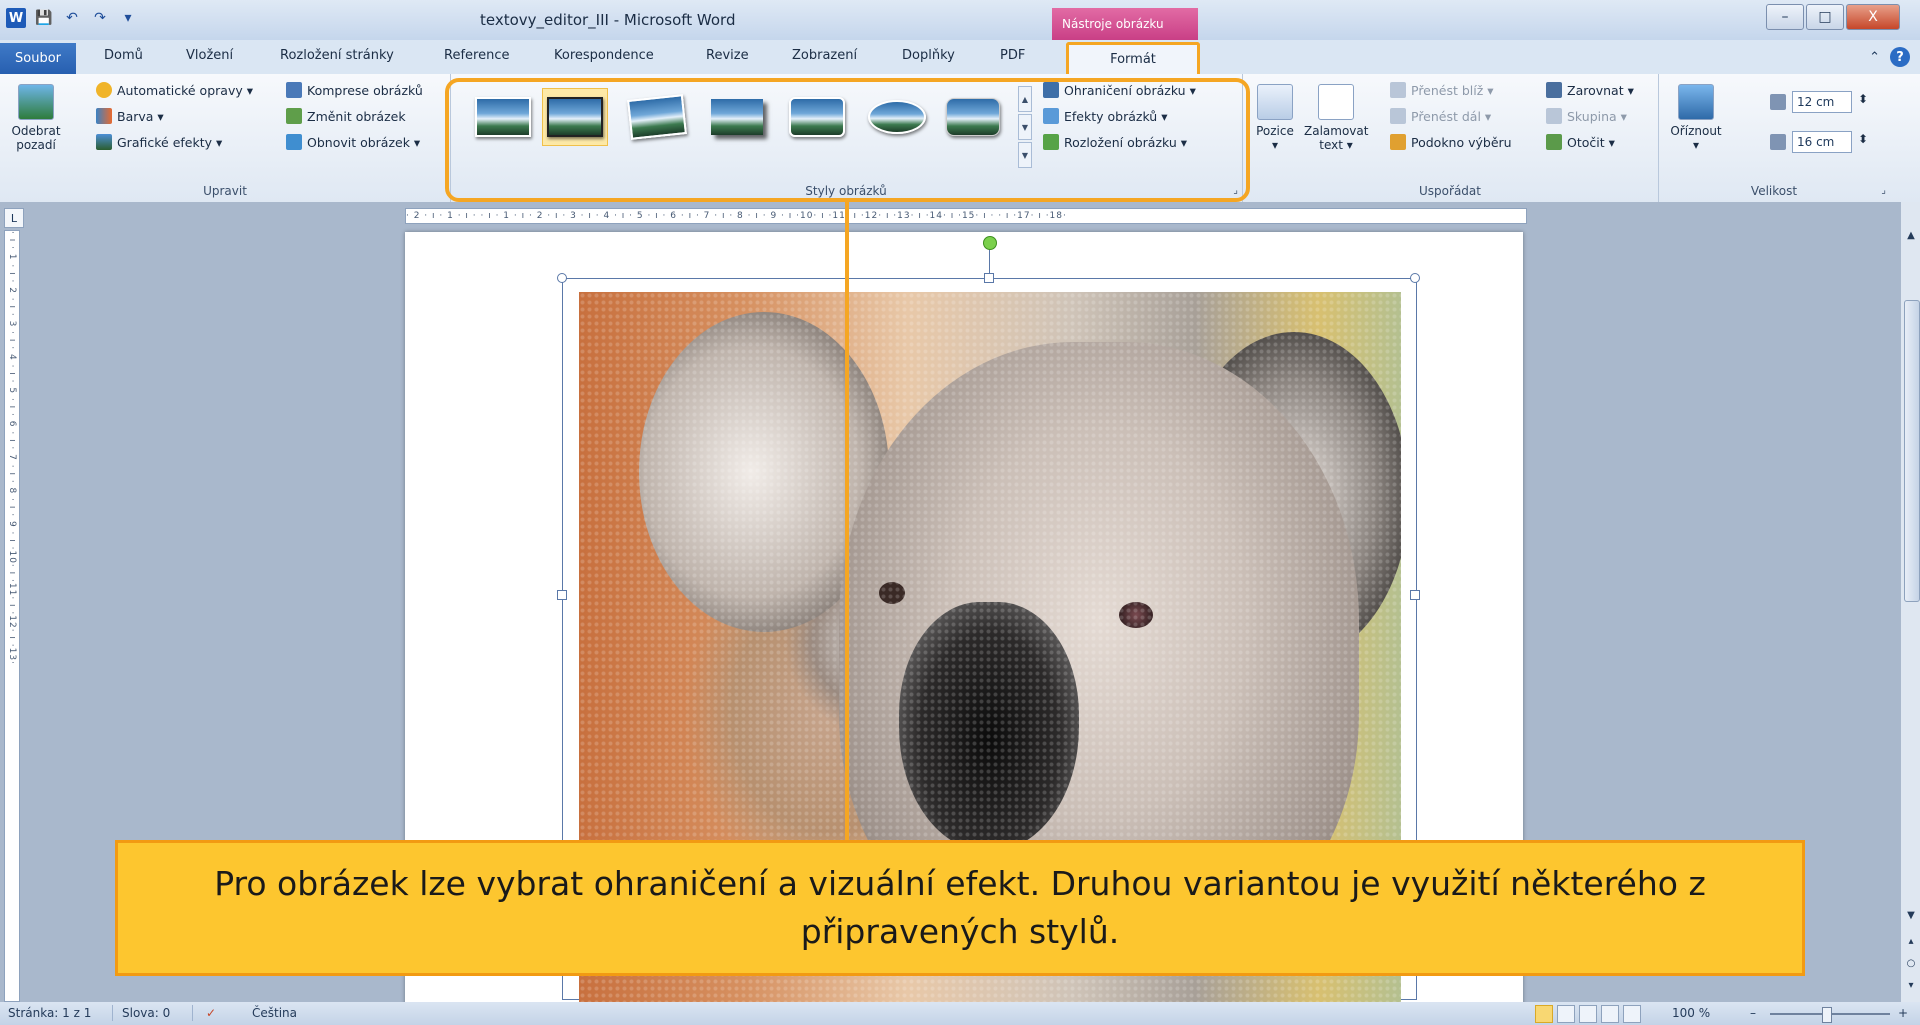 Image resolution: width=1920 pixels, height=1025 pixels. I want to click on tab-mailings: Korespondence, so click(604, 55).